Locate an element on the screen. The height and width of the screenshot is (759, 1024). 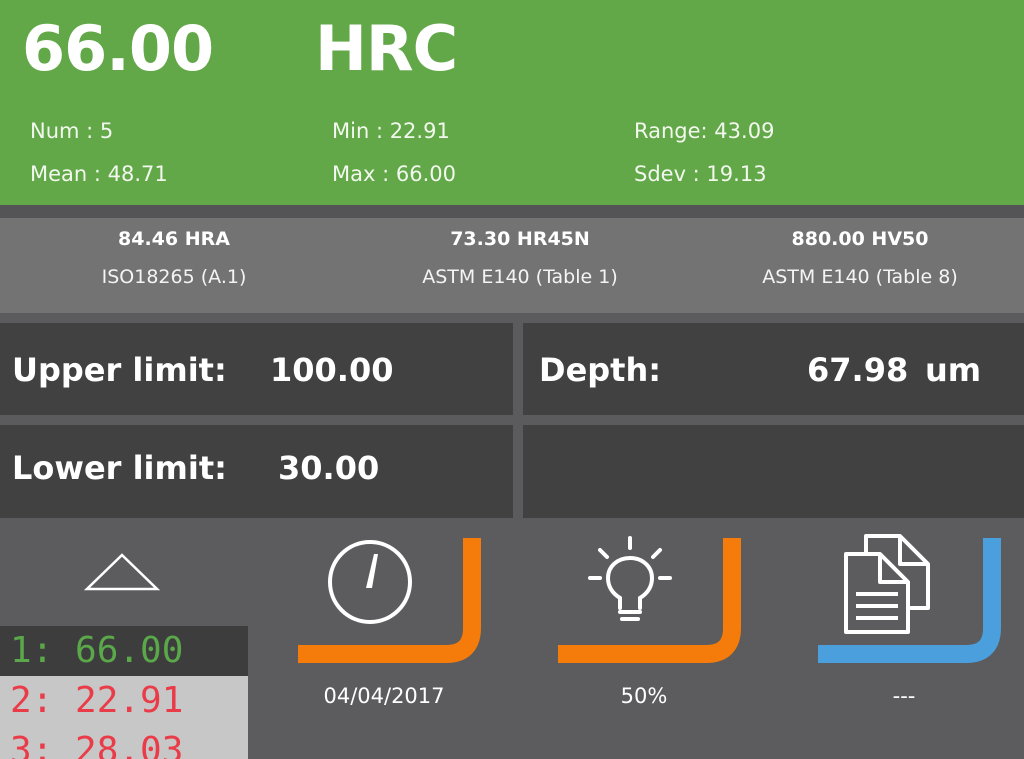
stat-max: Max : 66.00 is located at coordinates (394, 174).